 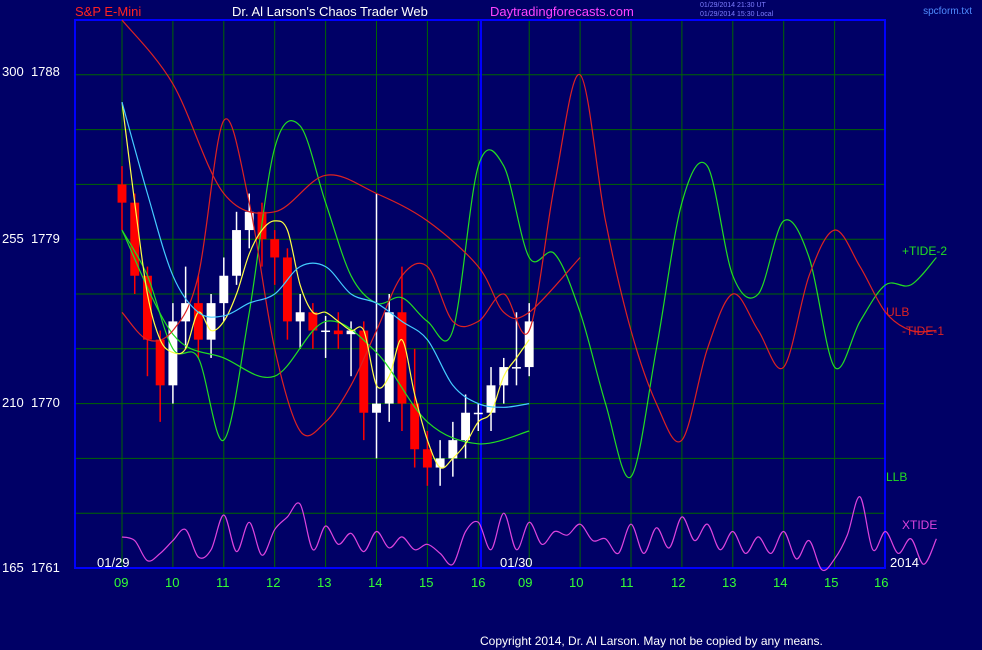 What do you see at coordinates (947, 11) in the screenshot?
I see `filename-label: spcform.txt` at bounding box center [947, 11].